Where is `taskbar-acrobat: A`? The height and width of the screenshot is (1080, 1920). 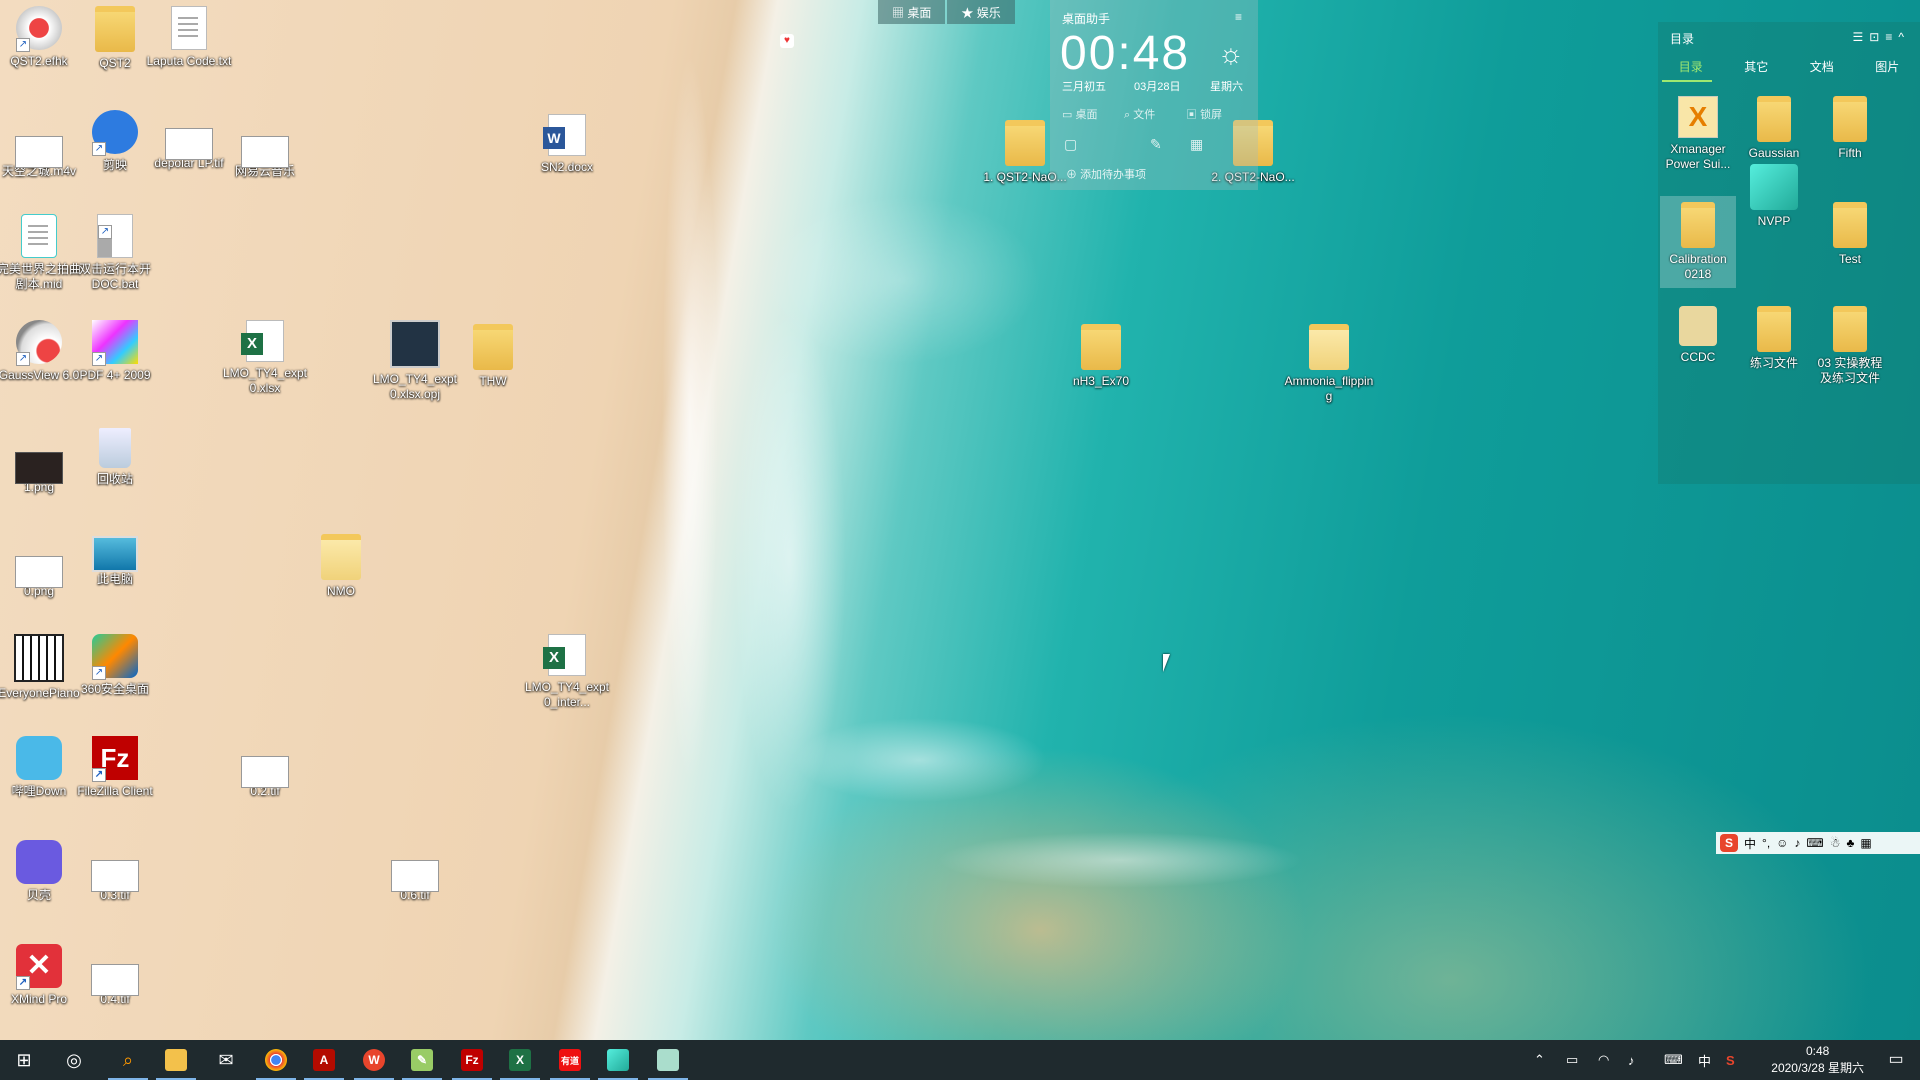
taskbar-acrobat: A is located at coordinates (324, 1060).